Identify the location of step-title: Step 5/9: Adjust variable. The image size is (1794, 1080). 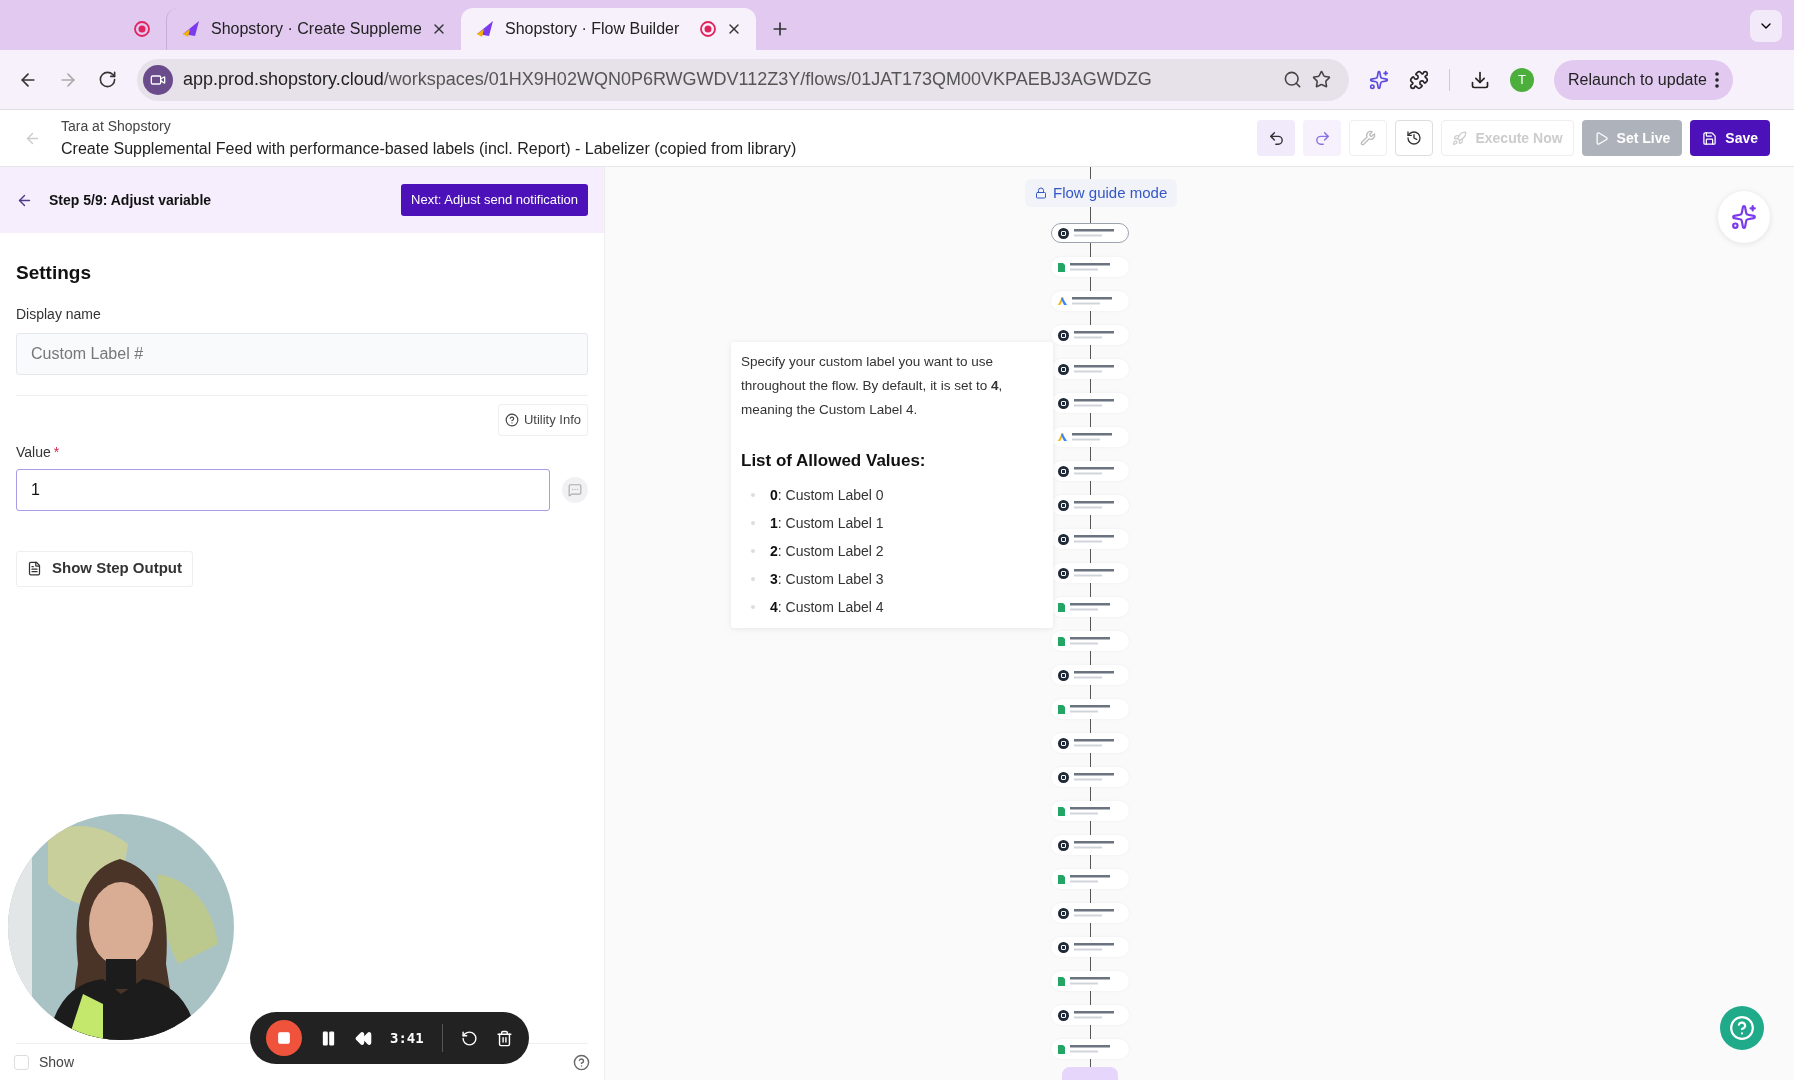
(131, 200).